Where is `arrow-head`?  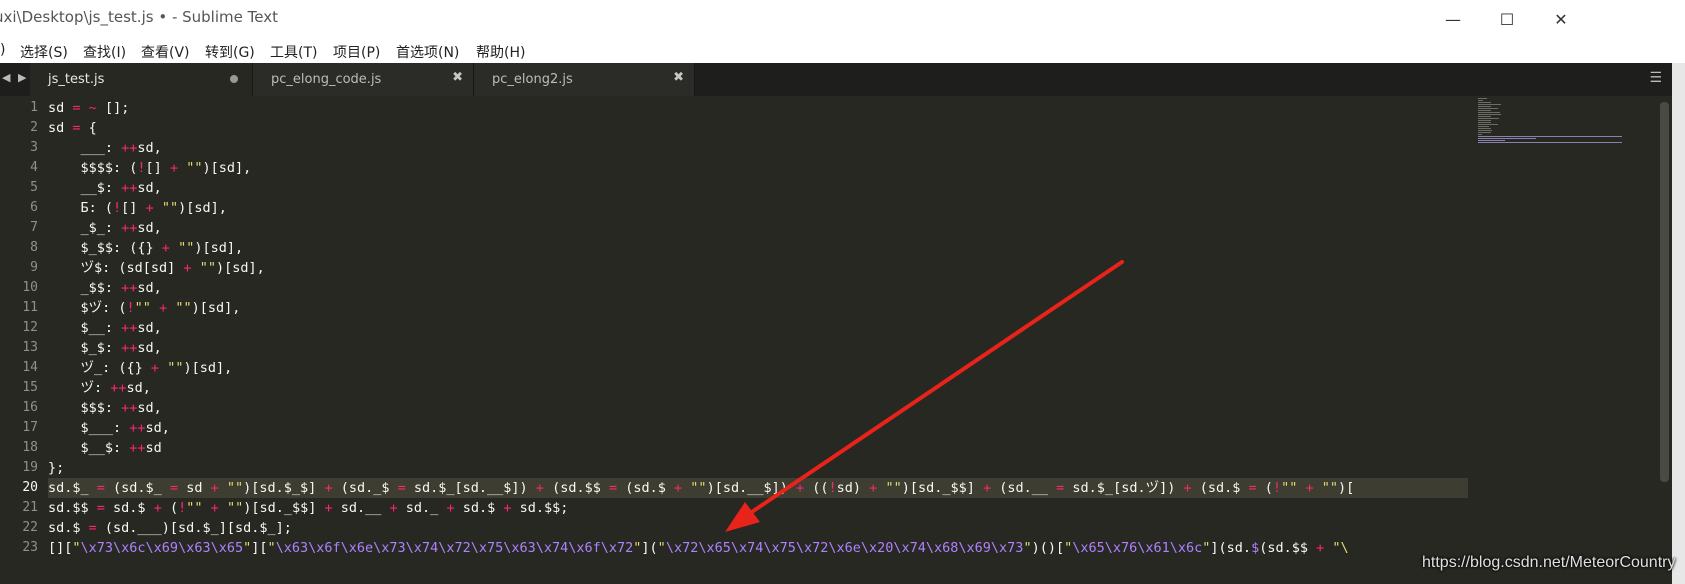 arrow-head is located at coordinates (742, 517).